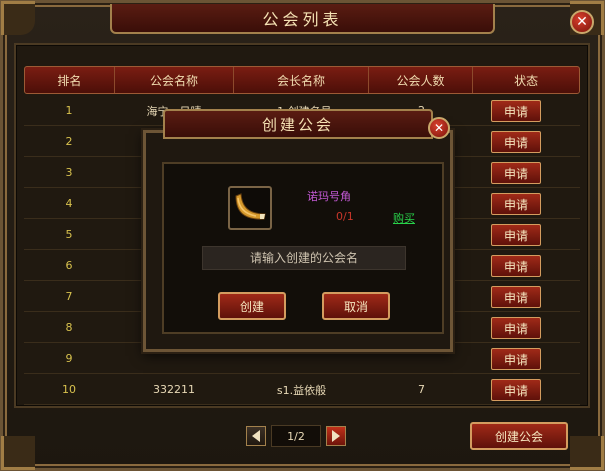 The height and width of the screenshot is (471, 605). I want to click on cancel-button: 取消, so click(356, 306).